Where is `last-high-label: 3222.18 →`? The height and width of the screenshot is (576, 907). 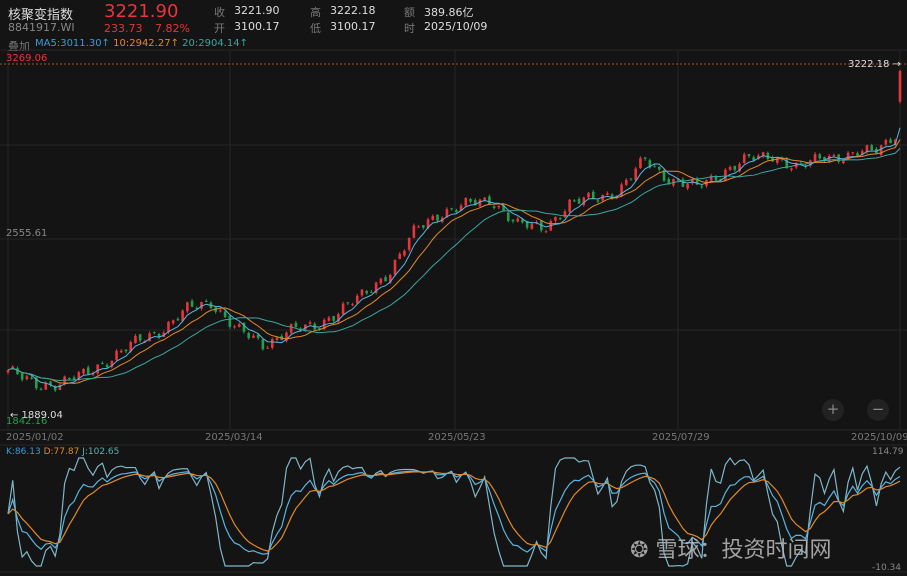 last-high-label: 3222.18 → is located at coordinates (874, 64).